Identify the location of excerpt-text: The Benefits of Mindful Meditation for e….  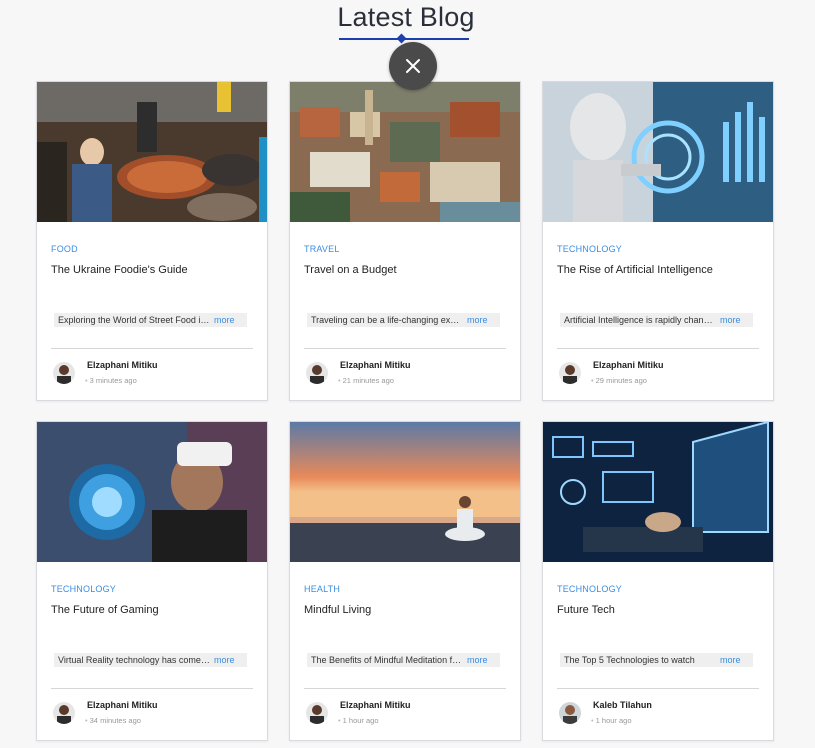
(387, 660).